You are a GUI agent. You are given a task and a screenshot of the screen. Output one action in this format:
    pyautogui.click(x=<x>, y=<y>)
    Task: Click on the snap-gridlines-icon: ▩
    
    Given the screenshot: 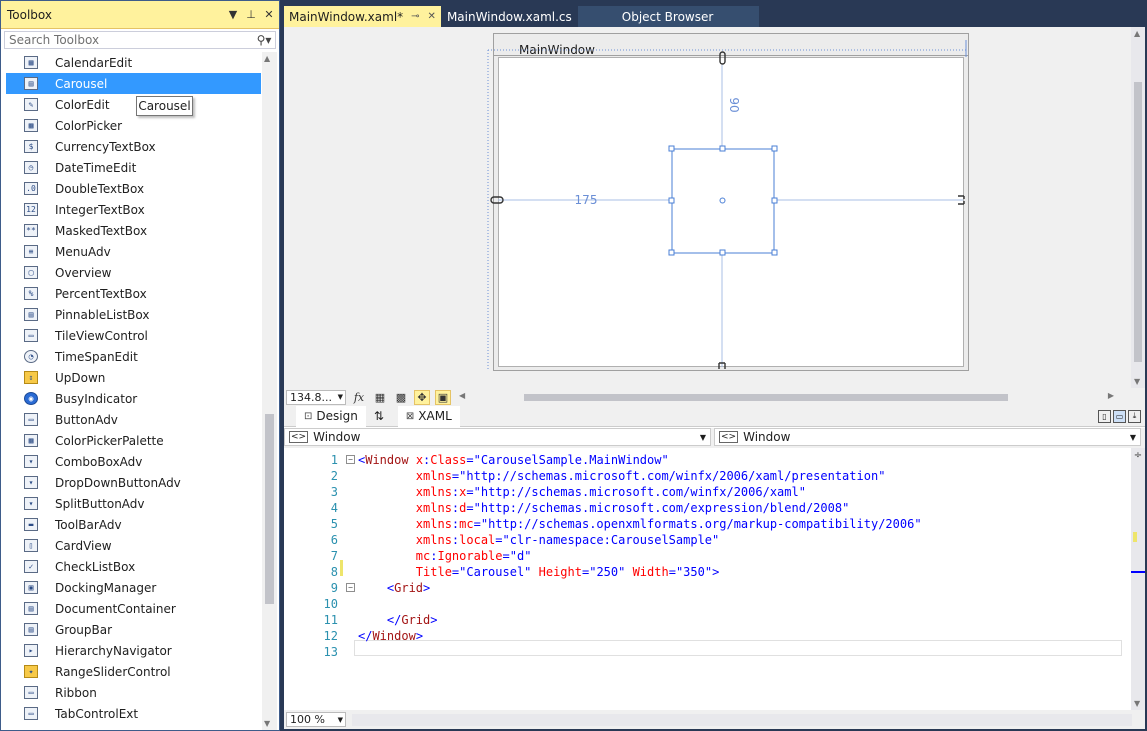 What is the action you would take?
    pyautogui.click(x=401, y=397)
    